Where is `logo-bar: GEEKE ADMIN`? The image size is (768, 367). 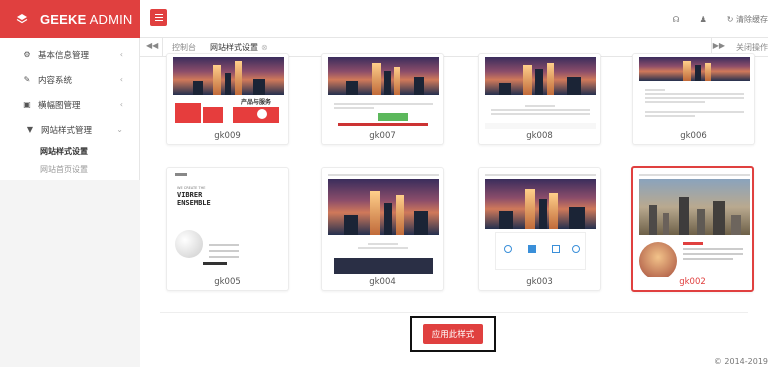 logo-bar: GEEKE ADMIN is located at coordinates (70, 19).